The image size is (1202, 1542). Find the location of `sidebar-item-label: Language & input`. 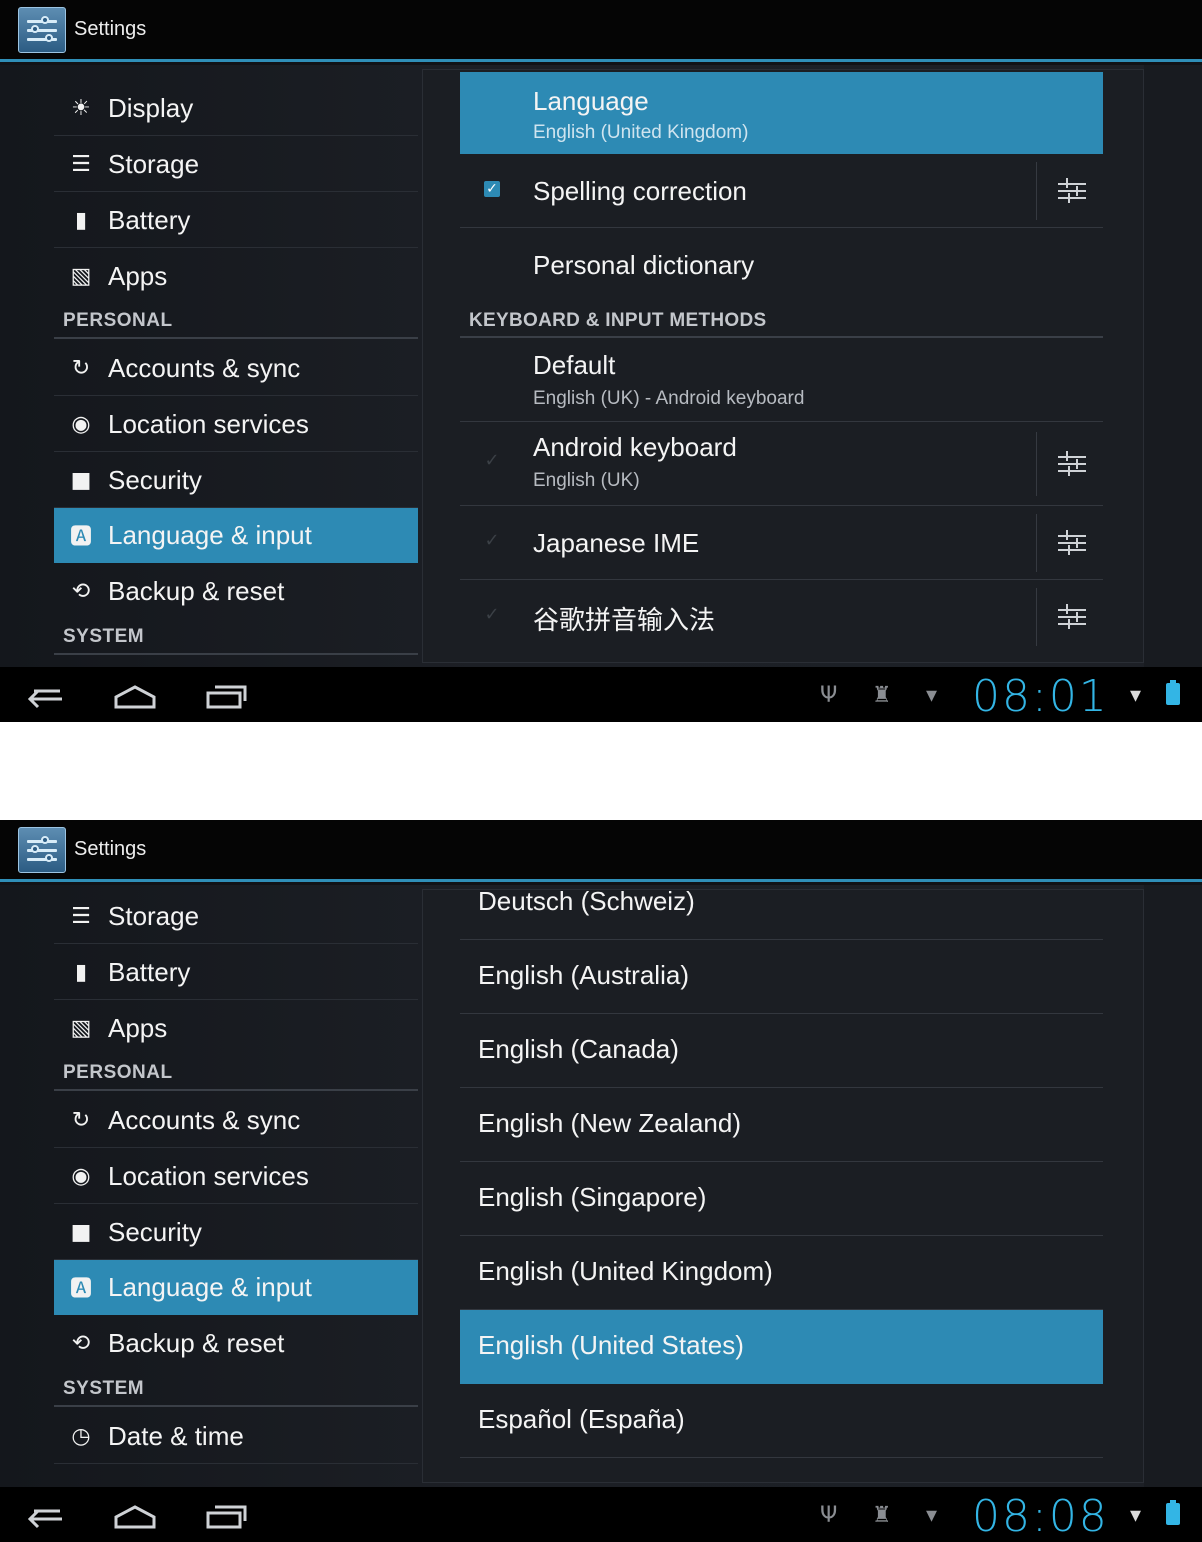

sidebar-item-label: Language & input is located at coordinates (210, 534).